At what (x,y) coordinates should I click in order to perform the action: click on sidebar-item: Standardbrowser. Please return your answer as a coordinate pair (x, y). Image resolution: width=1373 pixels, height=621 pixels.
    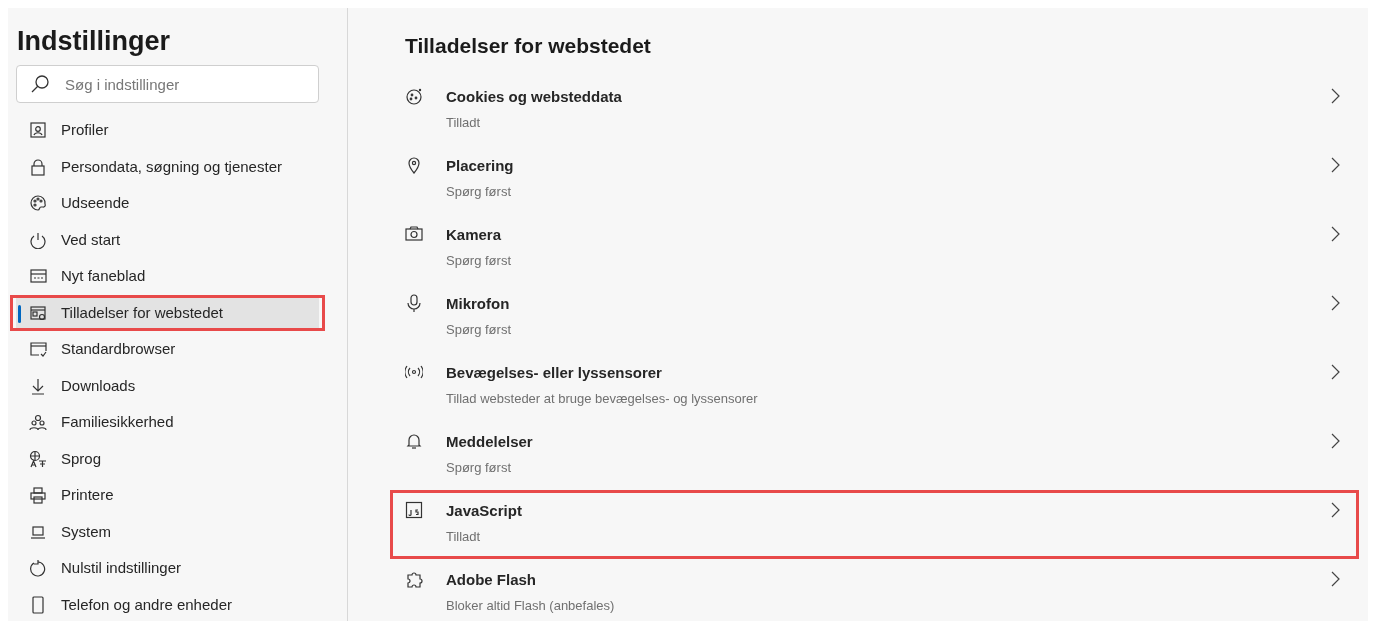
    Looking at the image, I should click on (167, 349).